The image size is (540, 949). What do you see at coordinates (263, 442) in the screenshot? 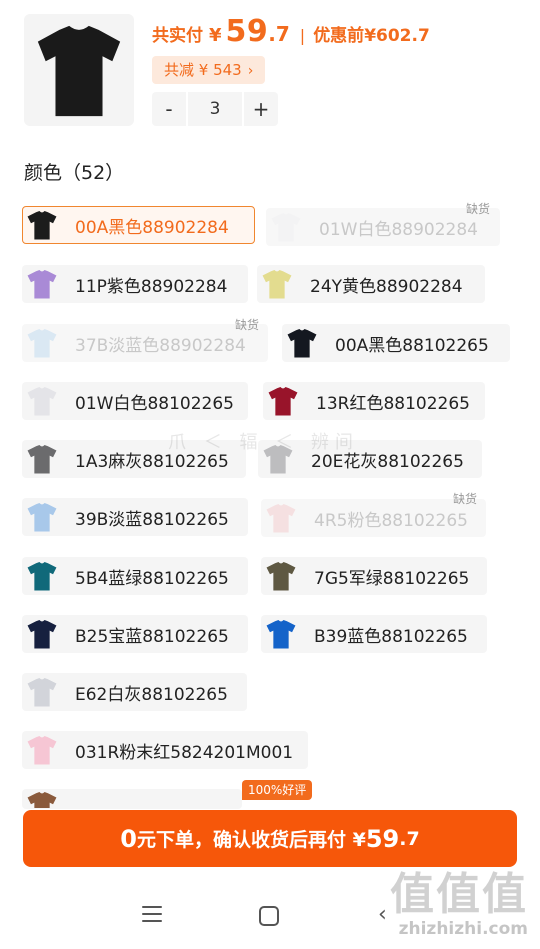
I see `watermark-text: 爪 ＜ 辐 ＜ 辨间` at bounding box center [263, 442].